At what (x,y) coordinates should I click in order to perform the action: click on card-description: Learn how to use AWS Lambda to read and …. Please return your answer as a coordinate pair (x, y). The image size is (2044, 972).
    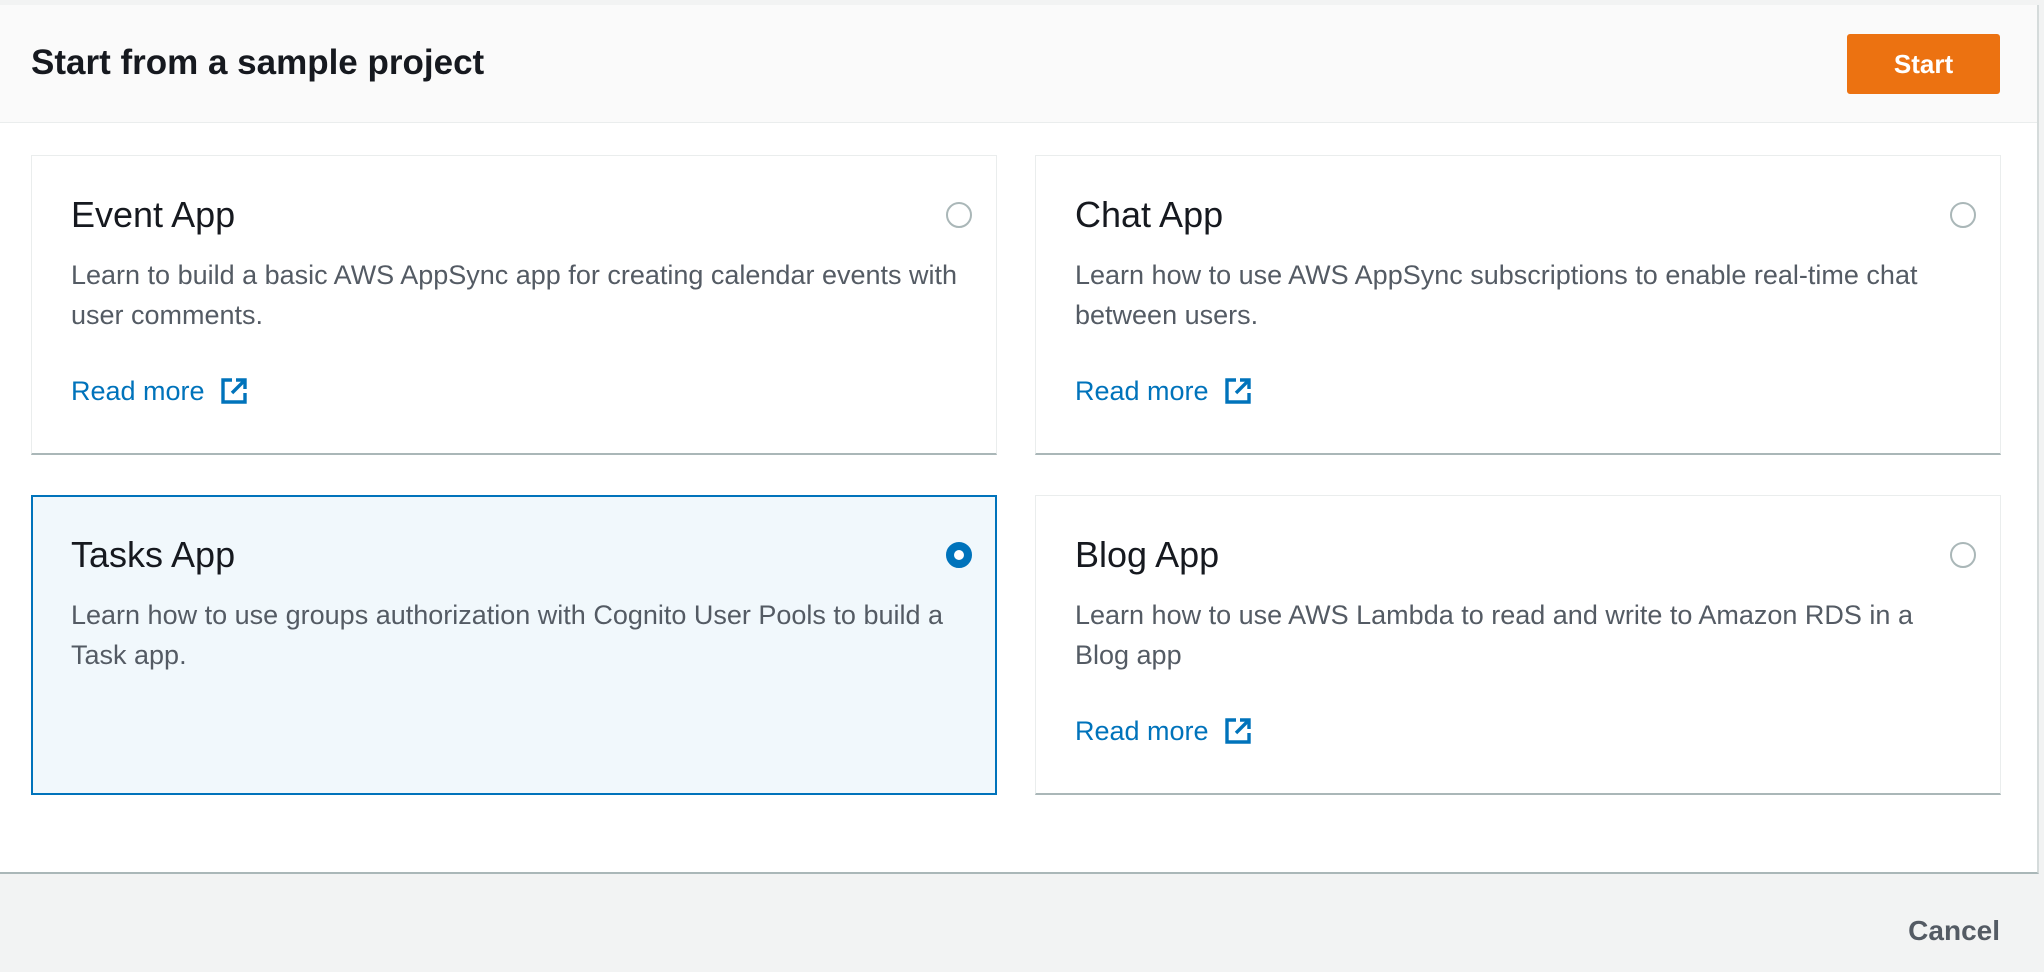
    Looking at the image, I should click on (1494, 635).